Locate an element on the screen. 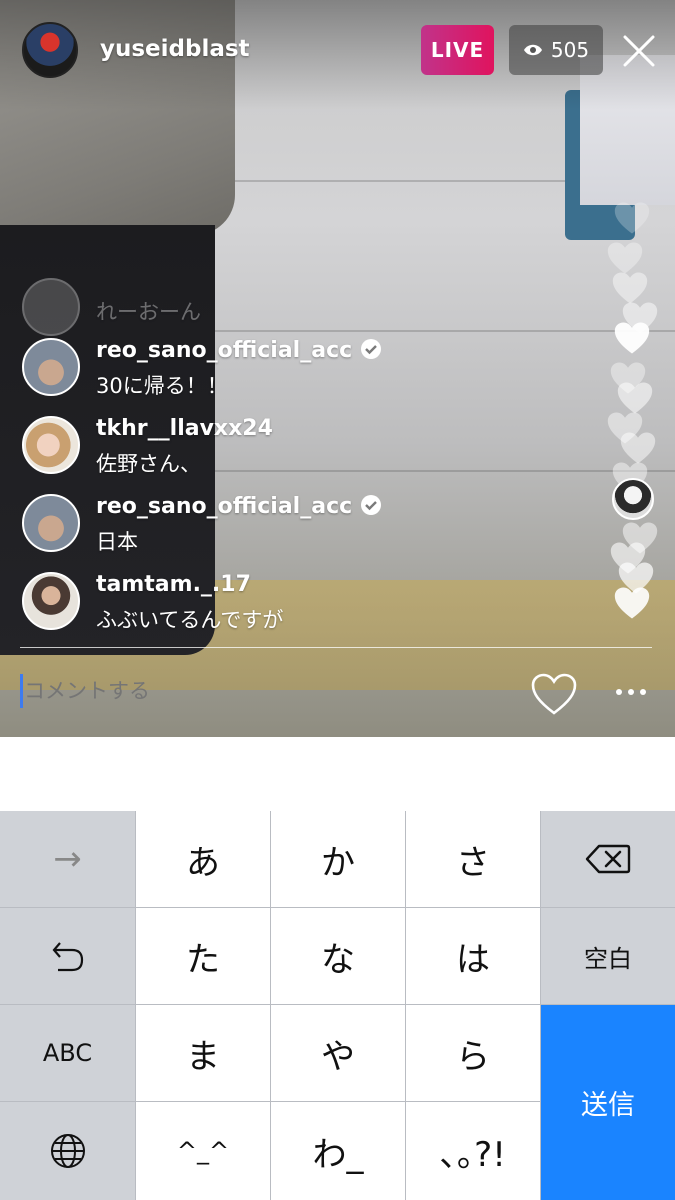  key-ha: は is located at coordinates (473, 956).